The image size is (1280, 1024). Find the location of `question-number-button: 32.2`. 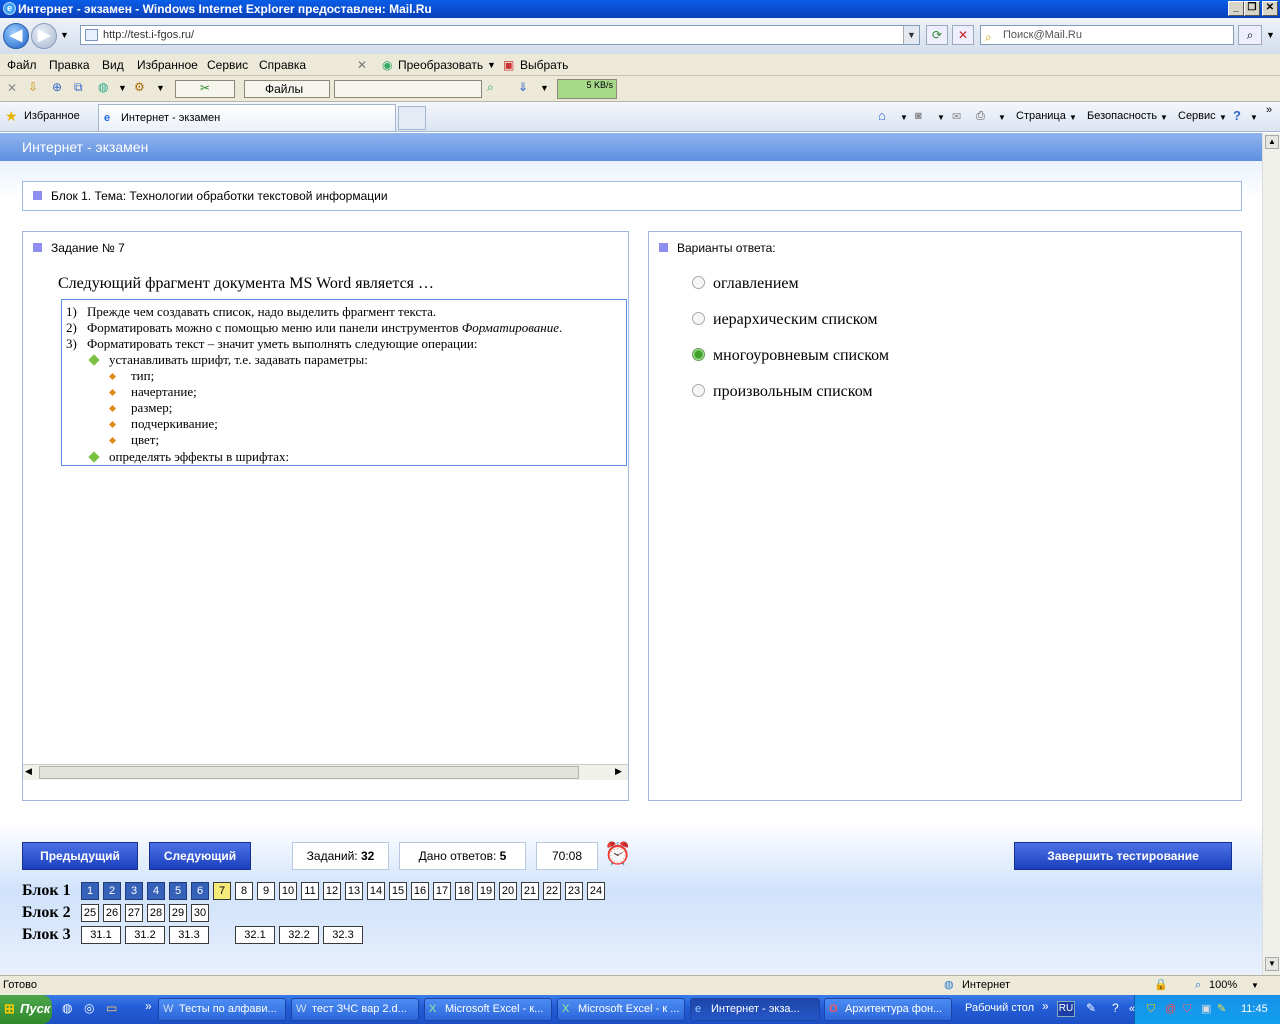

question-number-button: 32.2 is located at coordinates (299, 935).